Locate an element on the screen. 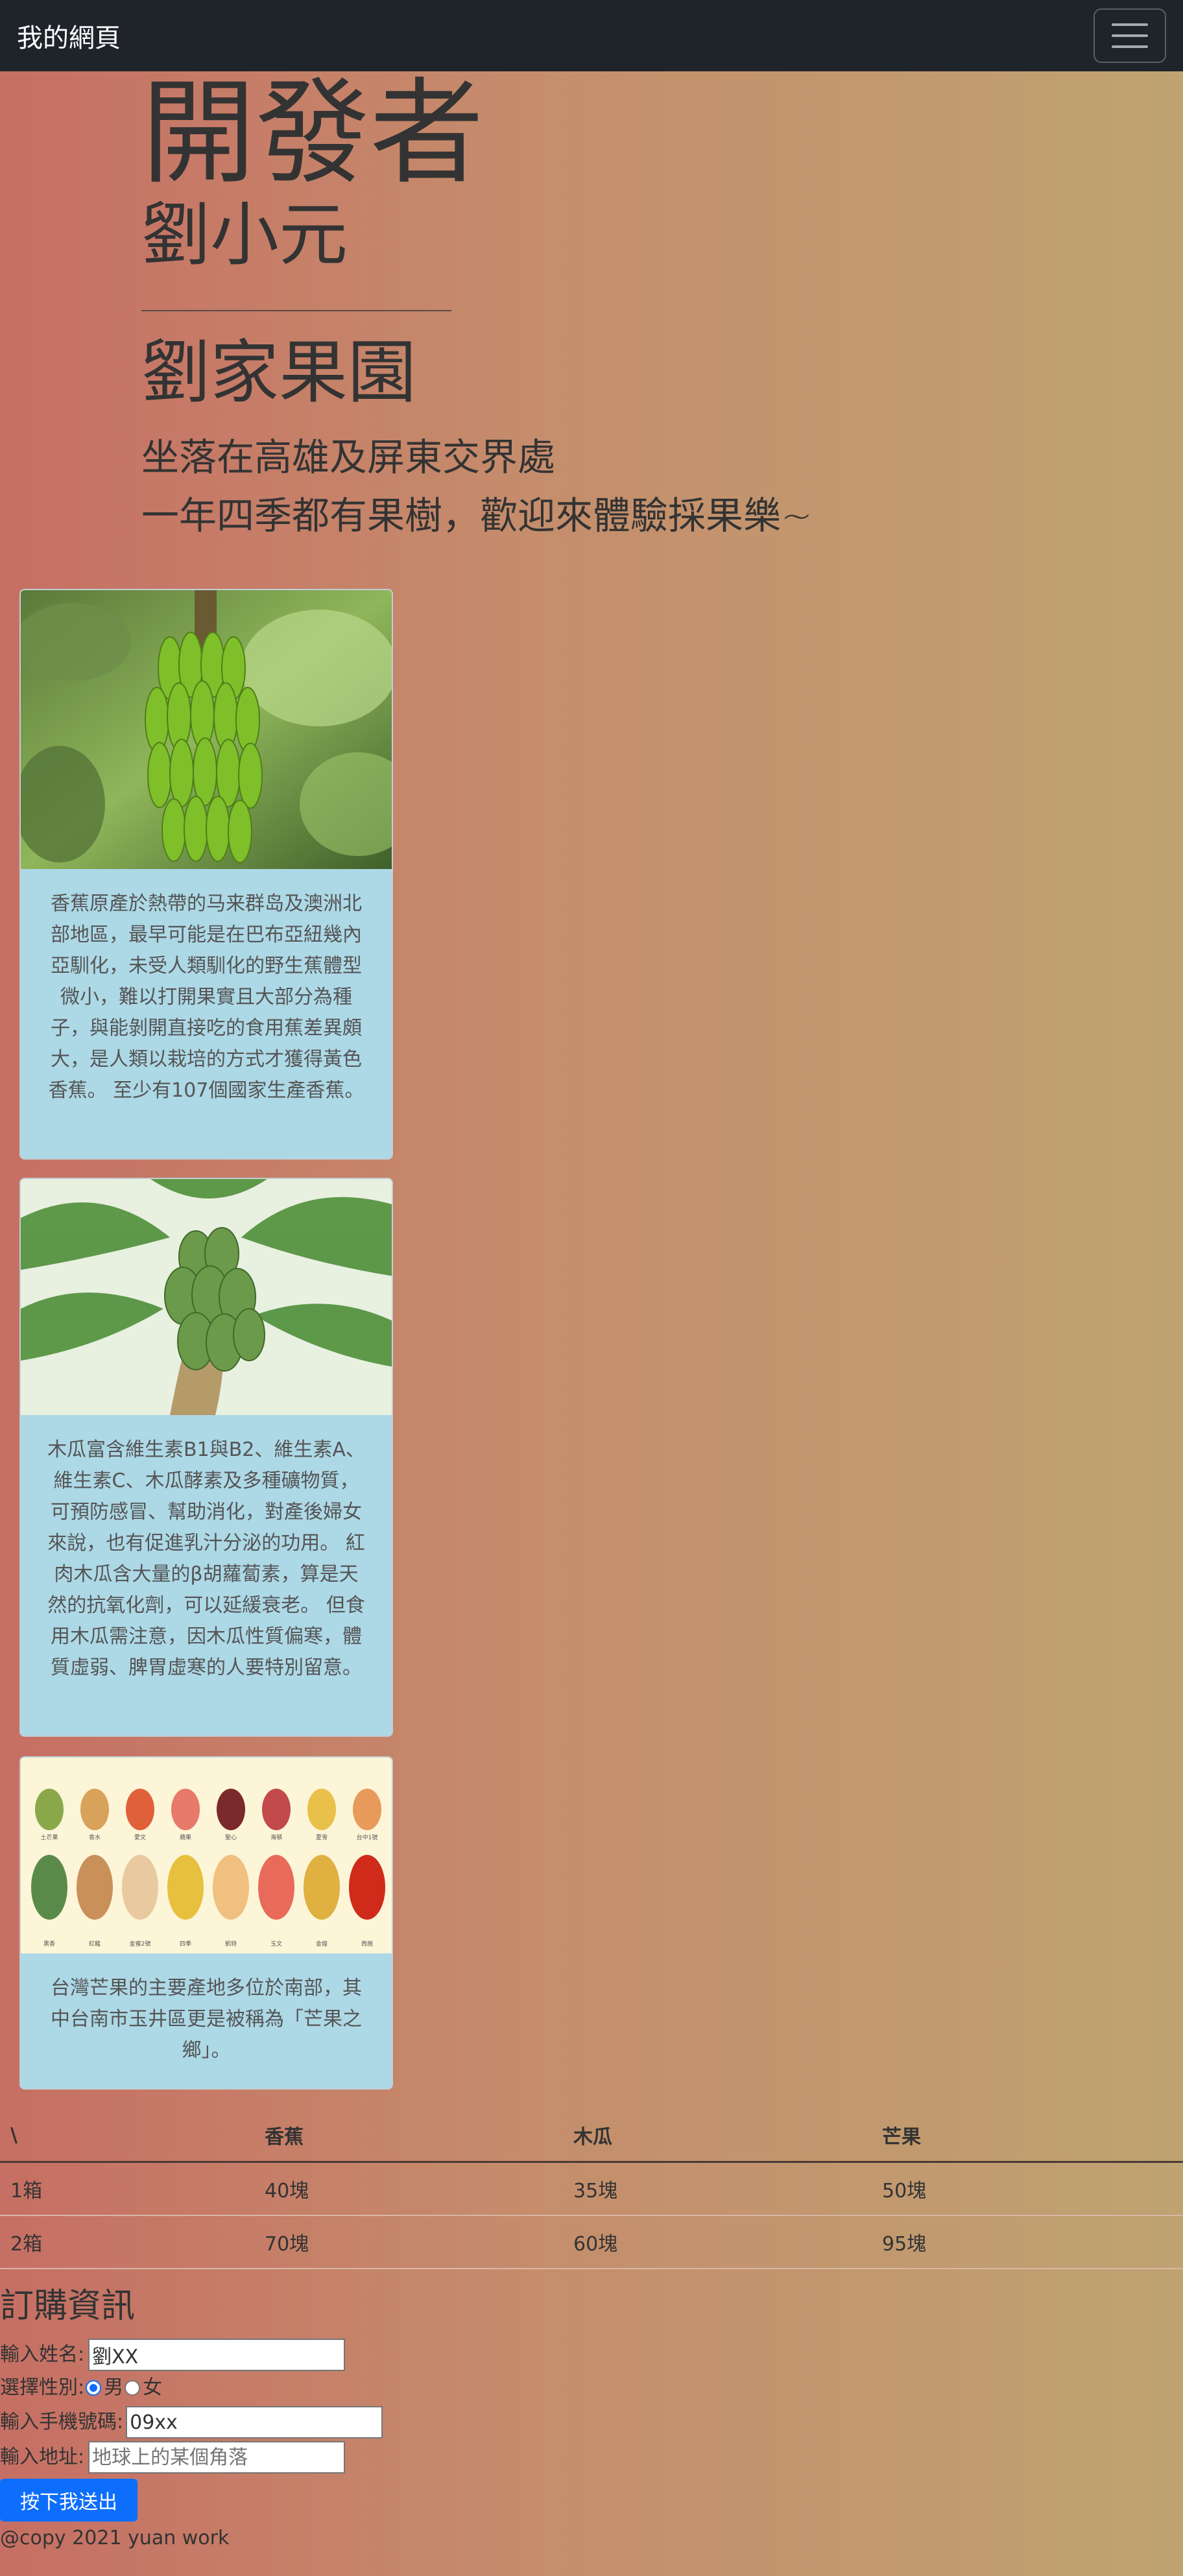 This screenshot has width=1183, height=2576. table-header: 芒果 is located at coordinates (1027, 2136).